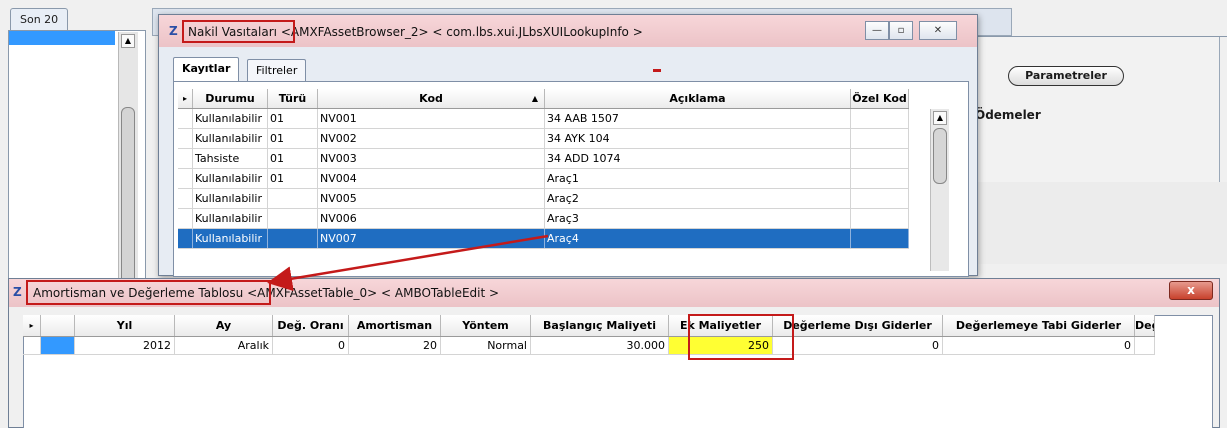  What do you see at coordinates (901, 30) in the screenshot?
I see `maximize-icon: ▫` at bounding box center [901, 30].